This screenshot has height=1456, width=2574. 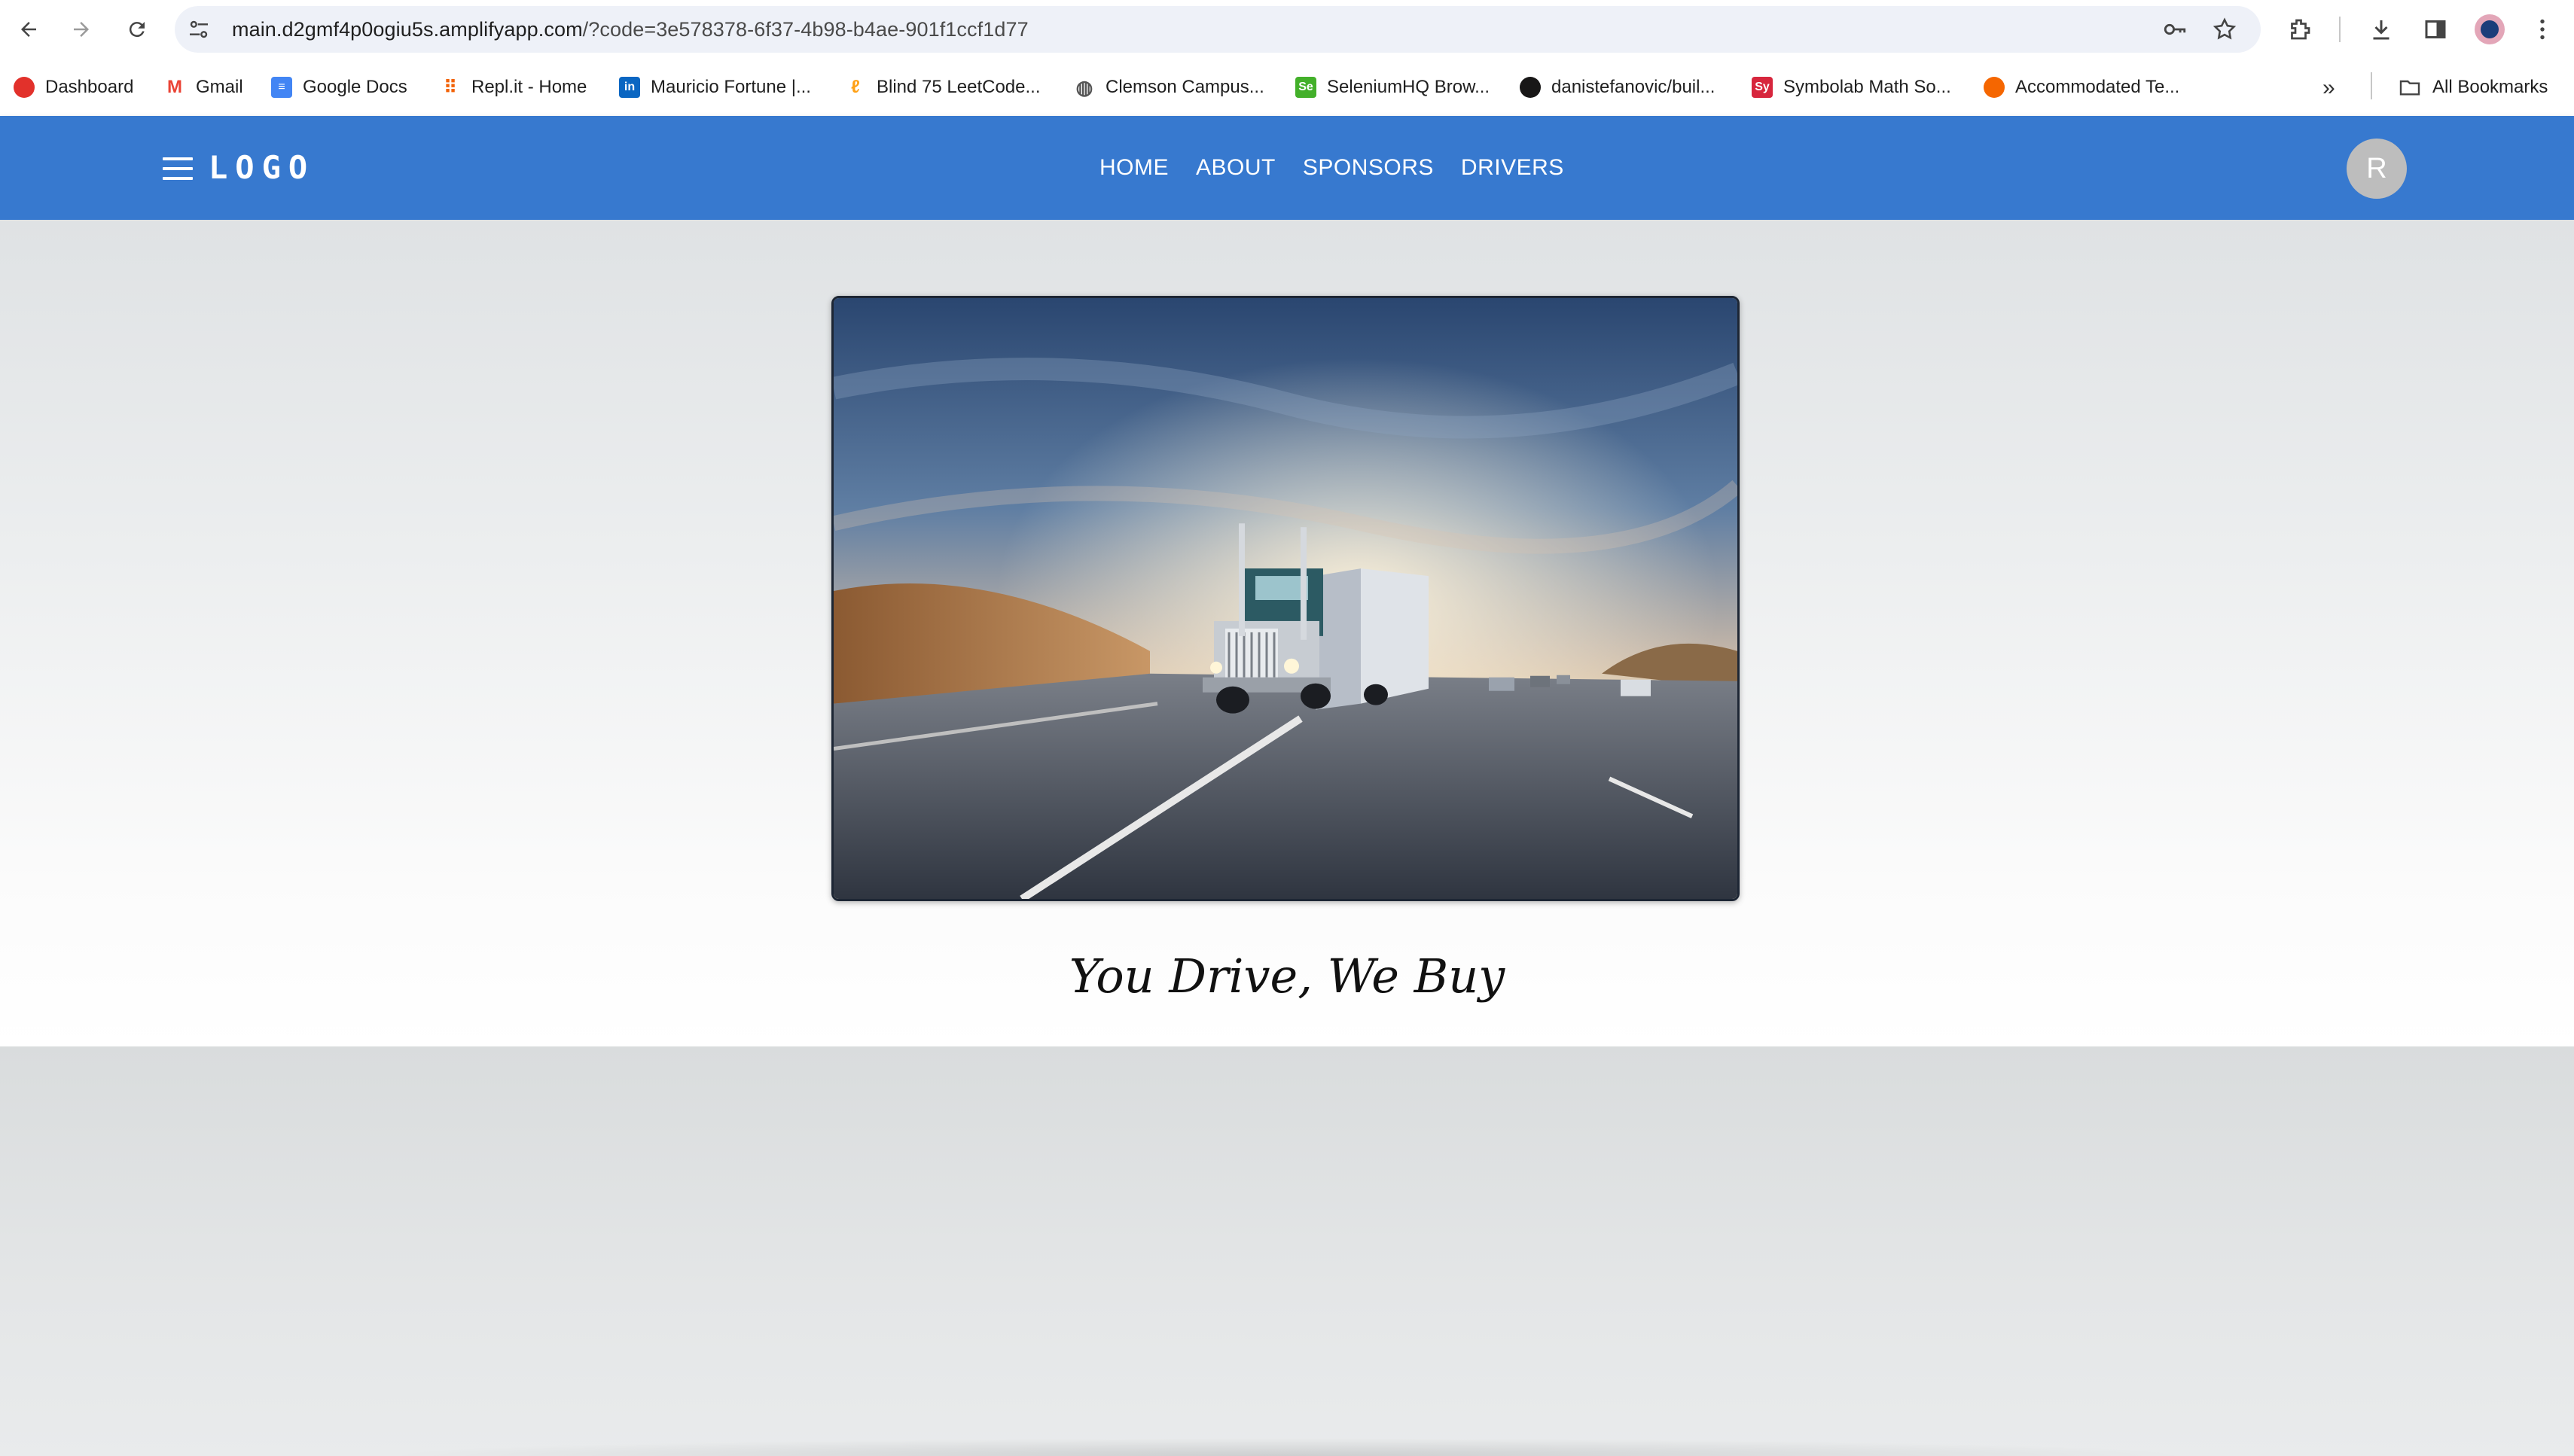 I want to click on reload-icon, so click(x=137, y=30).